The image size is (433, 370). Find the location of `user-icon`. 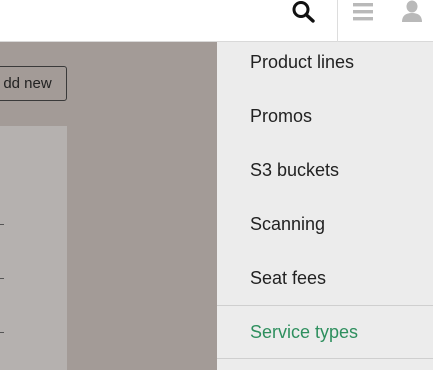

user-icon is located at coordinates (412, 11).